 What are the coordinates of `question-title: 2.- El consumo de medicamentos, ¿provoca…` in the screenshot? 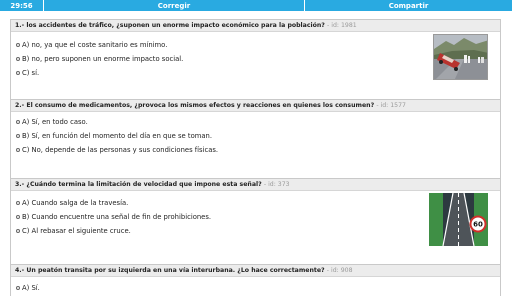 It's located at (195, 105).